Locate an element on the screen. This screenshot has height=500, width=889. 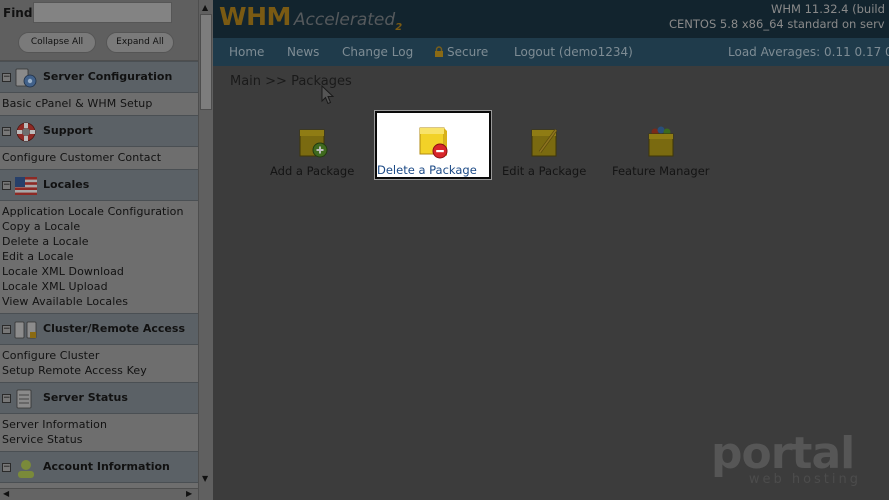
sidebar-link-copy-locale: Copy a Locale is located at coordinates (100, 226).